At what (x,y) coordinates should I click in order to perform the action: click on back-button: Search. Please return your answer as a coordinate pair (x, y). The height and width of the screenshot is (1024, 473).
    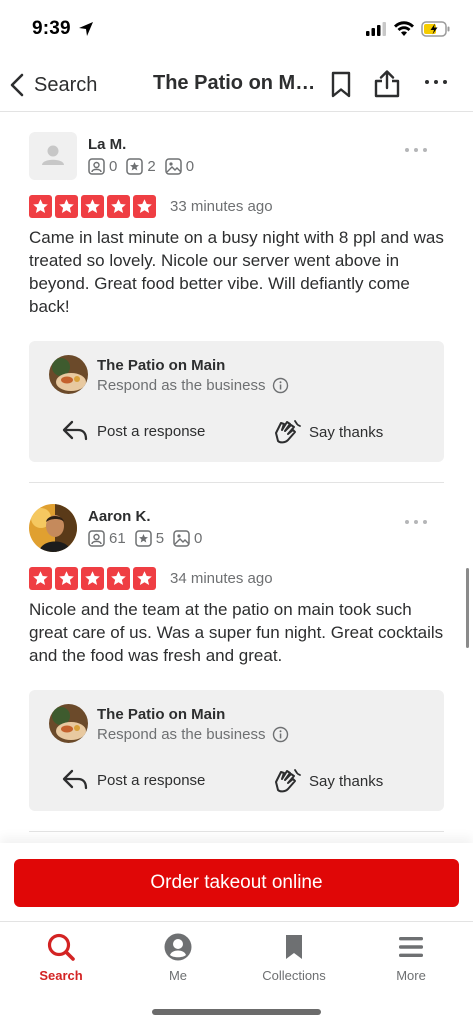
    Looking at the image, I should click on (52, 85).